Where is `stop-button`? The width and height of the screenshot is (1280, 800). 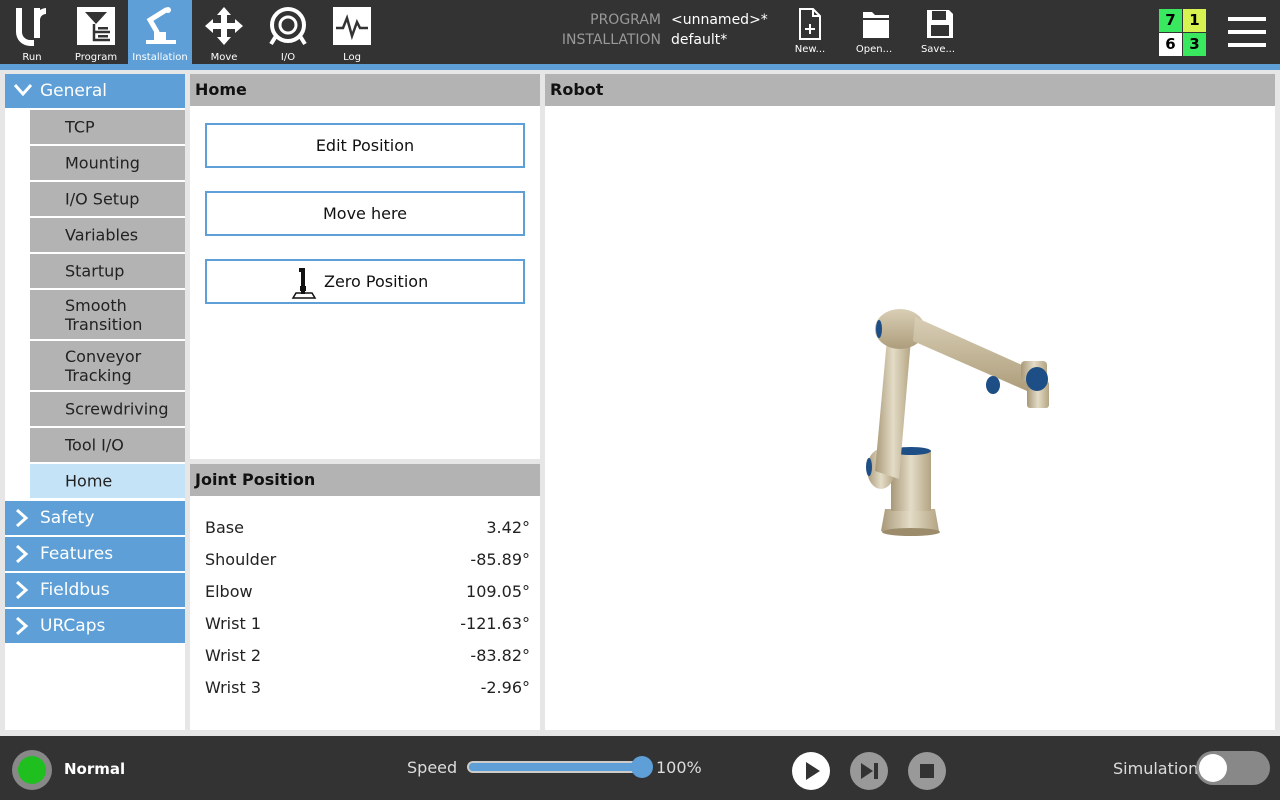 stop-button is located at coordinates (927, 771).